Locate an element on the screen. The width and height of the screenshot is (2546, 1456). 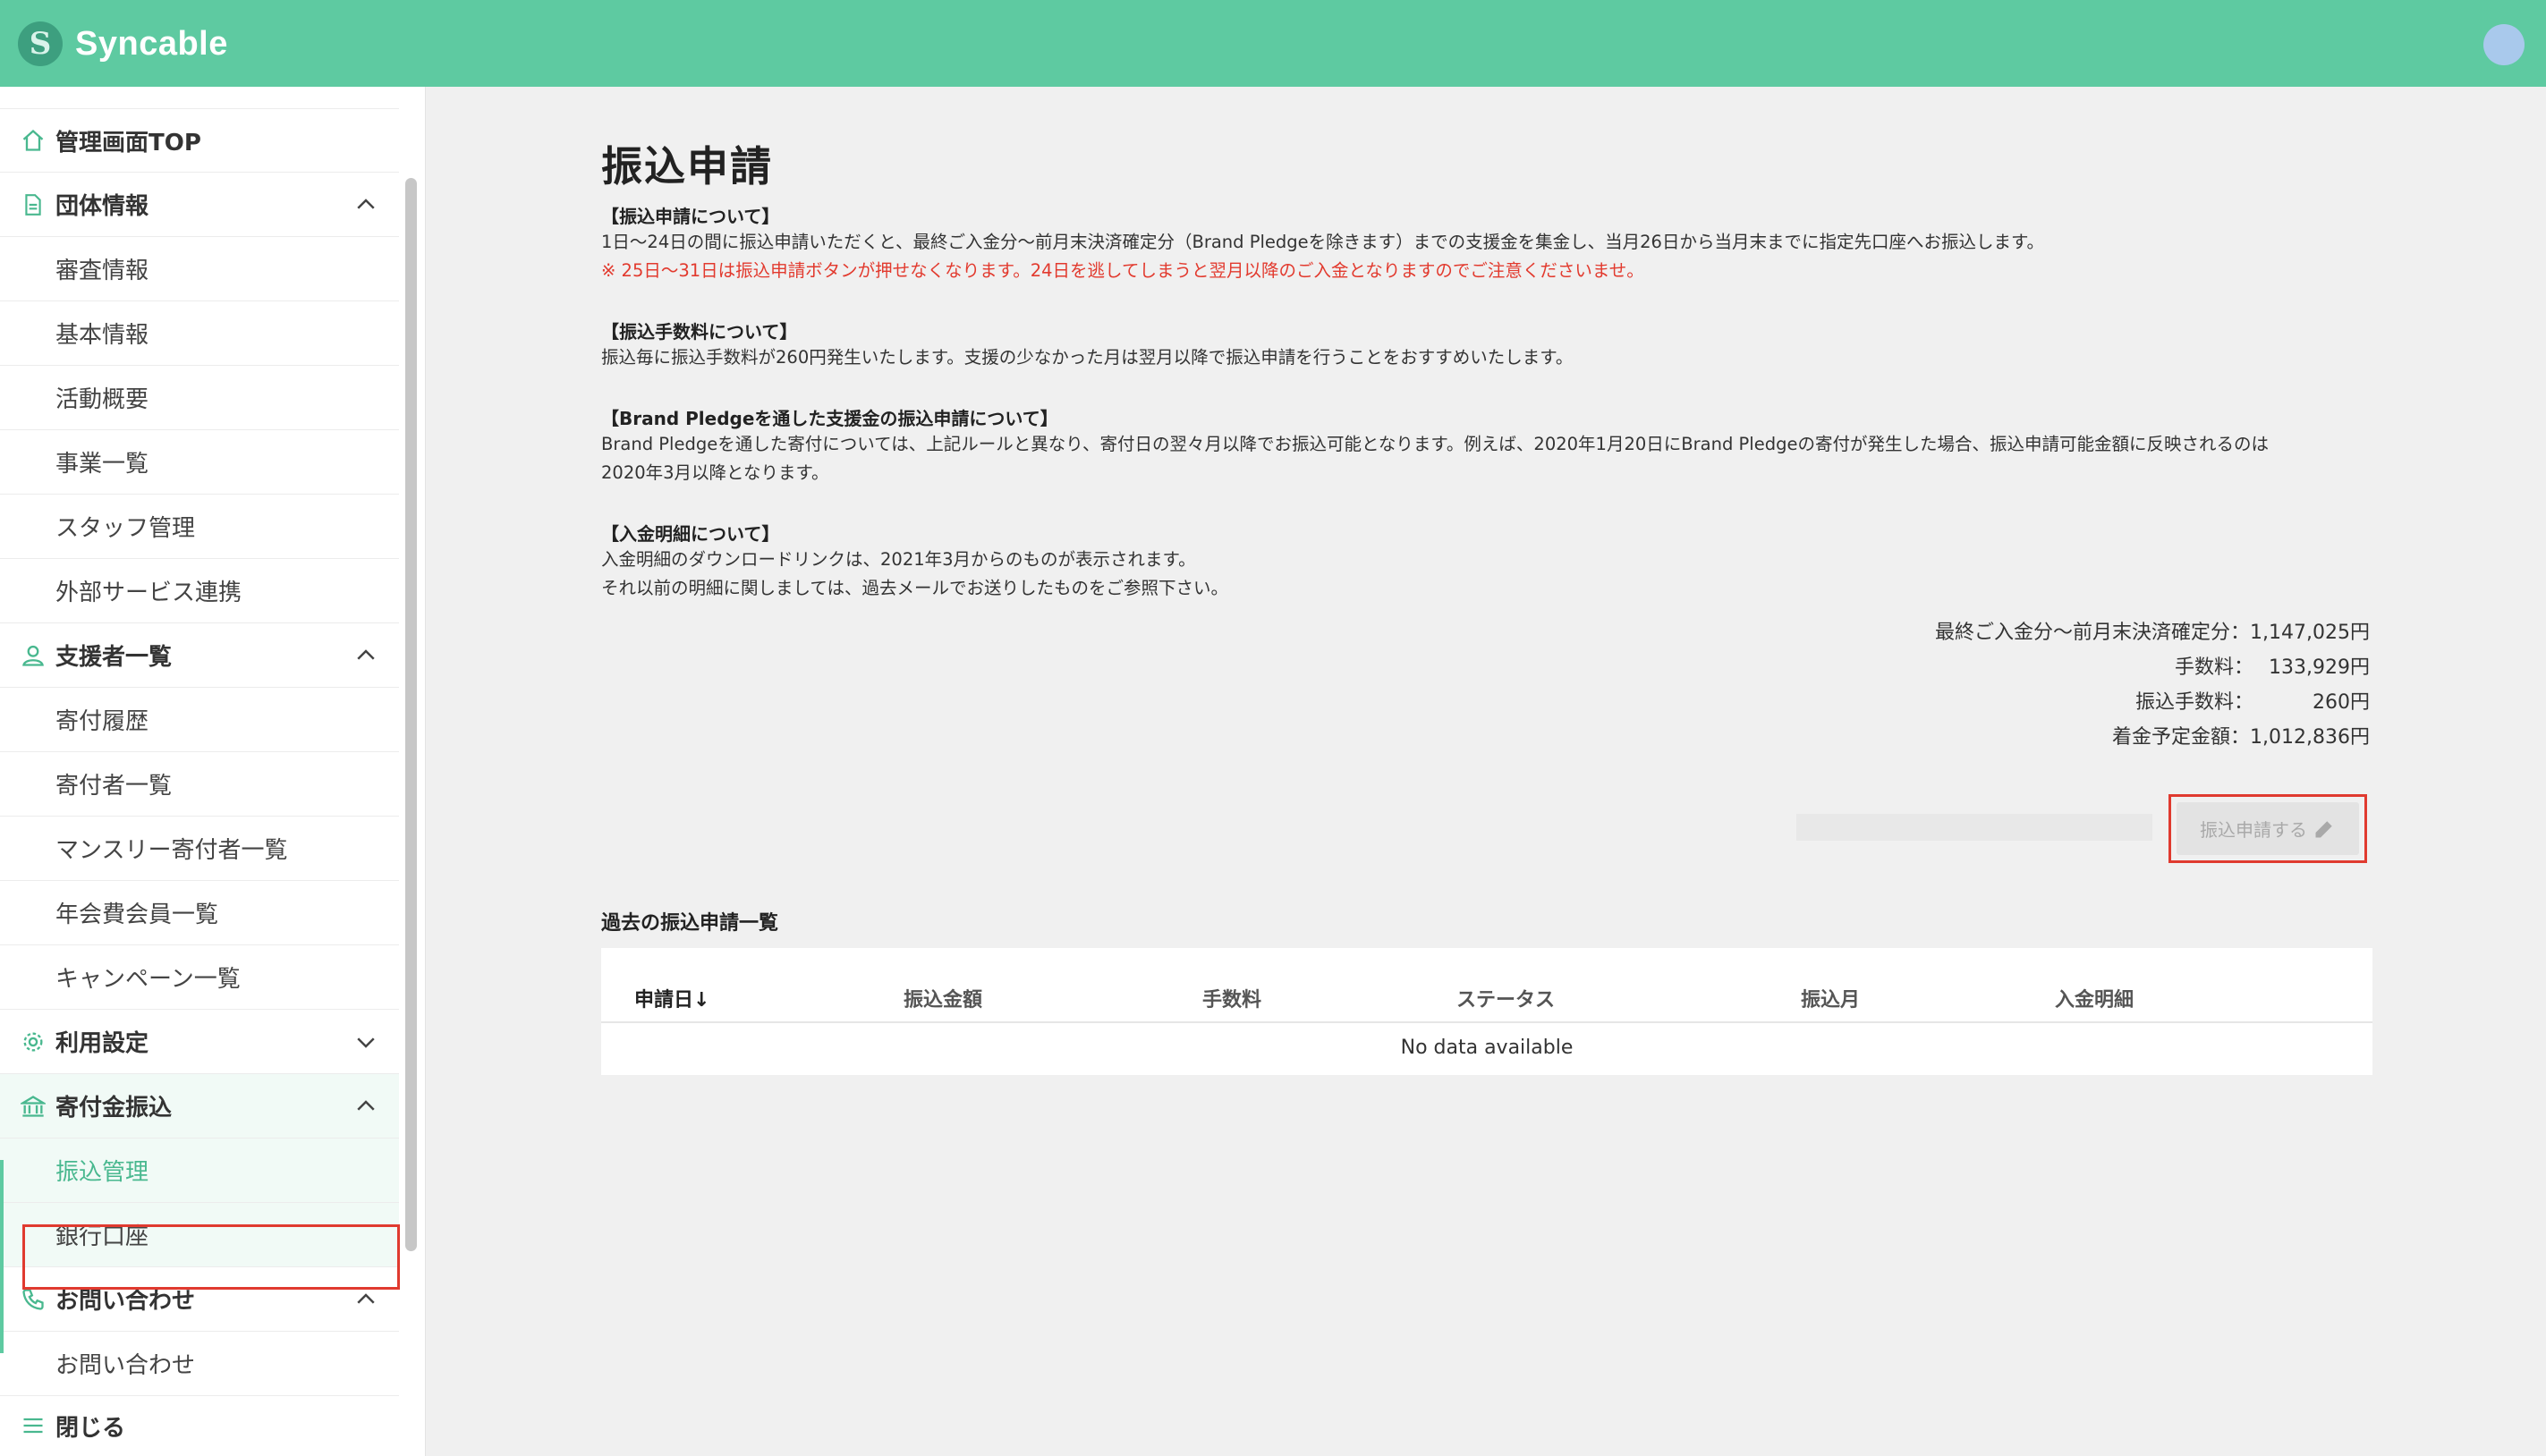
apply-button-highlight: 振込申請する is located at coordinates (2267, 828).